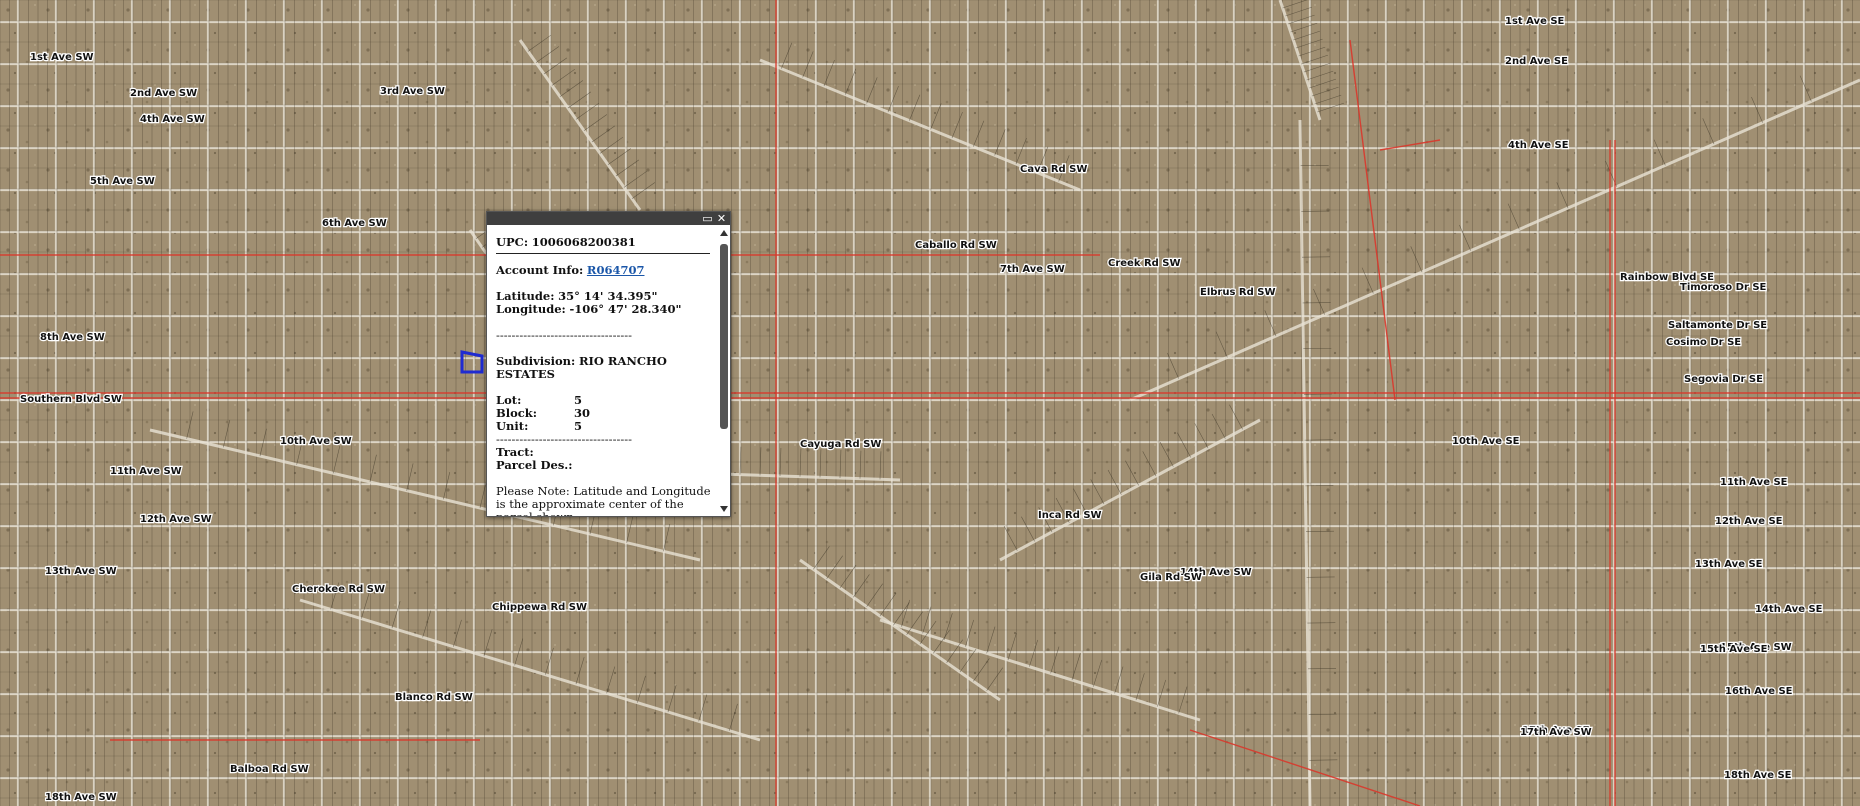  I want to click on street-label: 4th Ave SE, so click(1538, 145).